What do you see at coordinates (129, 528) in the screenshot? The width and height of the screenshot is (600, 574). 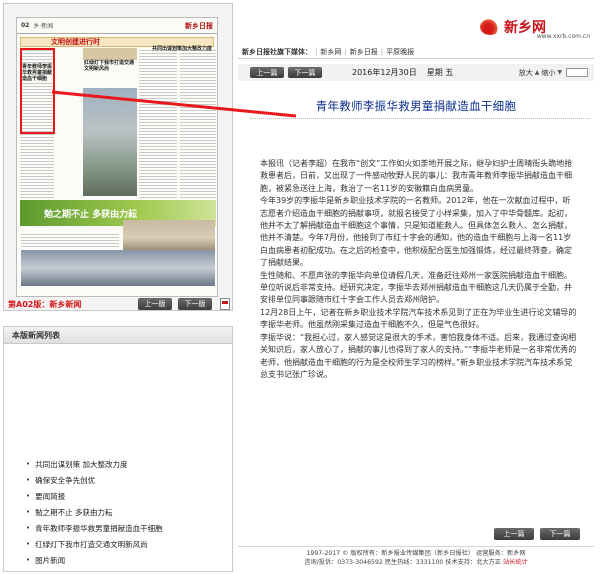 I see `news-list-item: 青年教师李振华救男童捐献造血干细胞` at bounding box center [129, 528].